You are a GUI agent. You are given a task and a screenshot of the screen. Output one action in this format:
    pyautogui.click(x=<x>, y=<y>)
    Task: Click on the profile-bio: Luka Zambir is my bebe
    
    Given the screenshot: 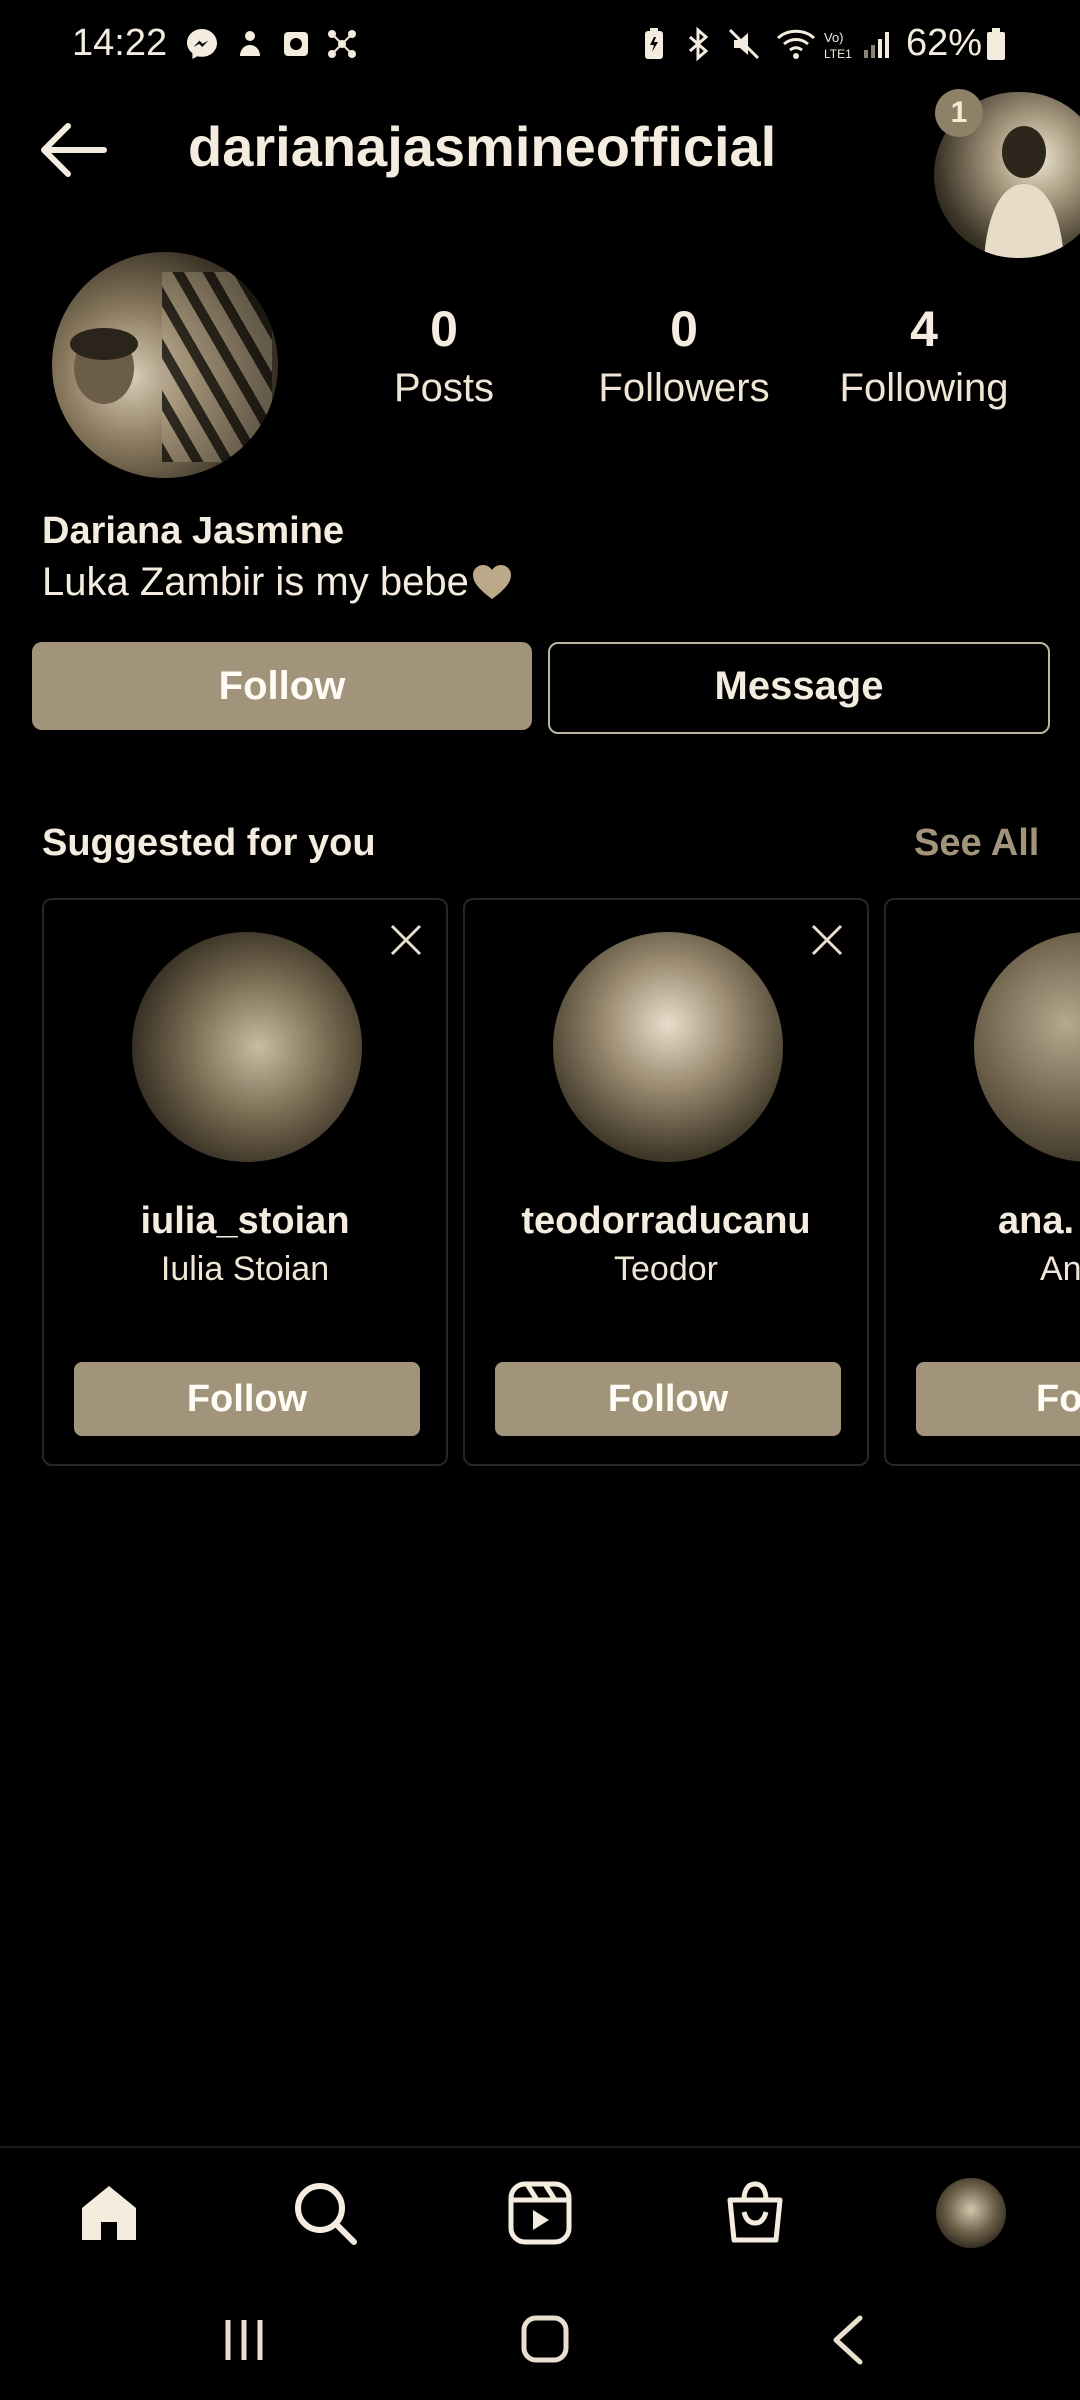 What is the action you would take?
    pyautogui.click(x=277, y=582)
    